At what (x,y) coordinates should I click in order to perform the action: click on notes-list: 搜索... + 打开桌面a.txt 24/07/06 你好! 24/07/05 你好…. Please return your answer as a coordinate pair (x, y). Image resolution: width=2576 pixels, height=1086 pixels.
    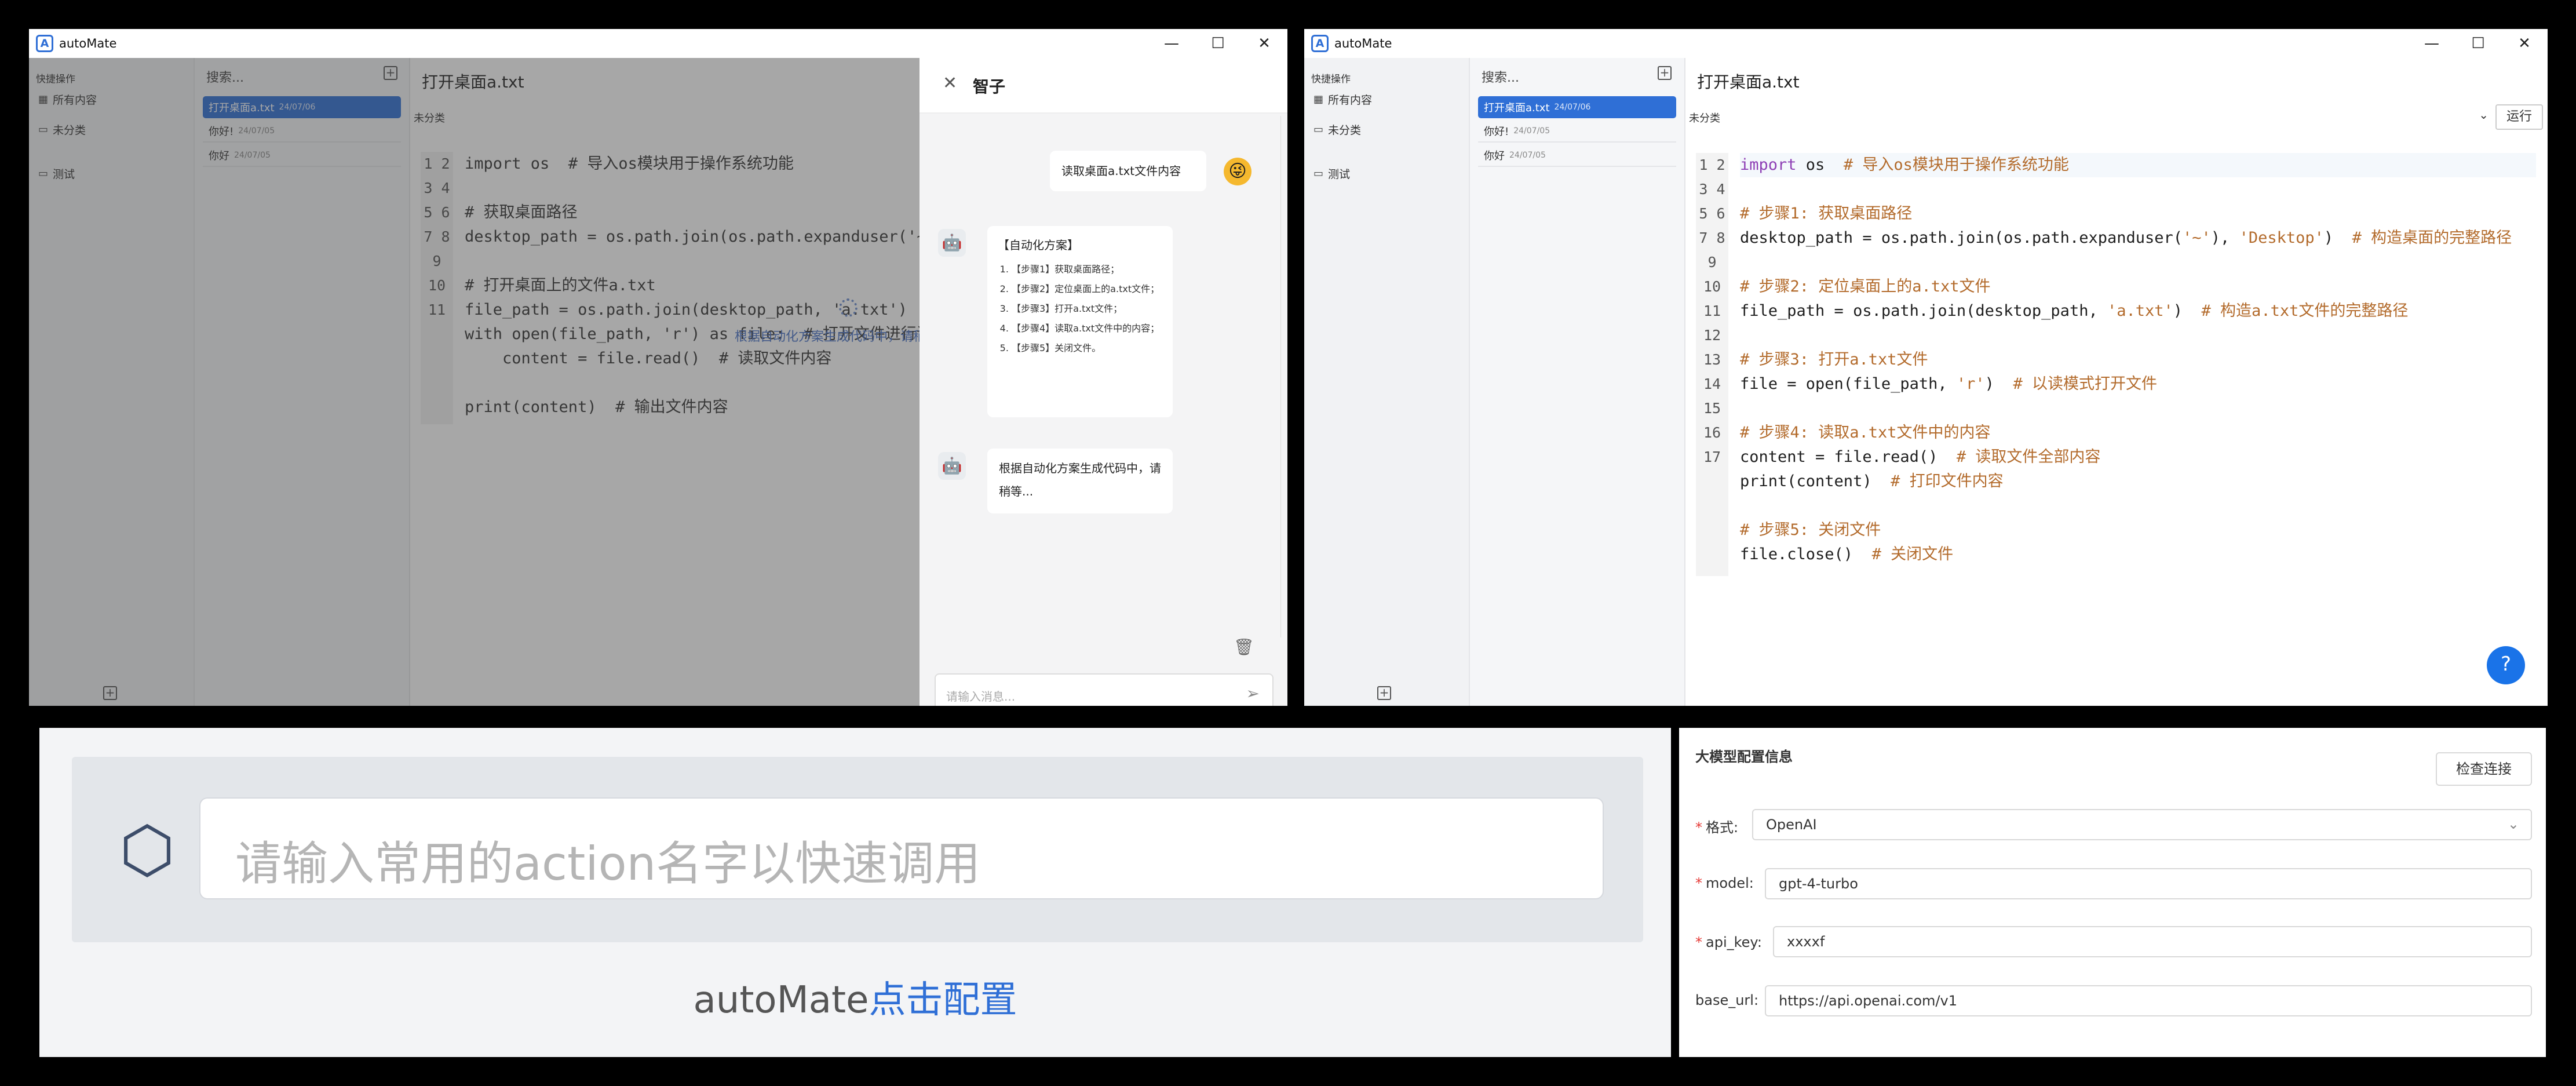
    Looking at the image, I should click on (1577, 382).